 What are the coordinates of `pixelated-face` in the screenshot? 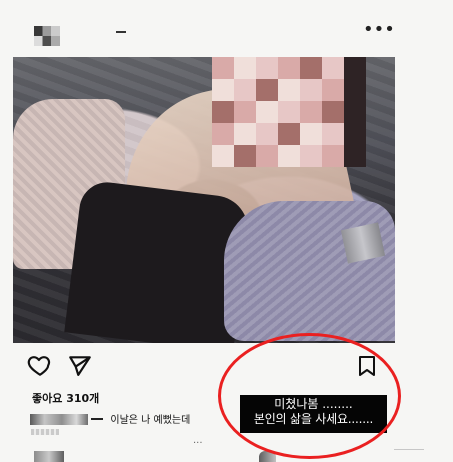 It's located at (289, 118).